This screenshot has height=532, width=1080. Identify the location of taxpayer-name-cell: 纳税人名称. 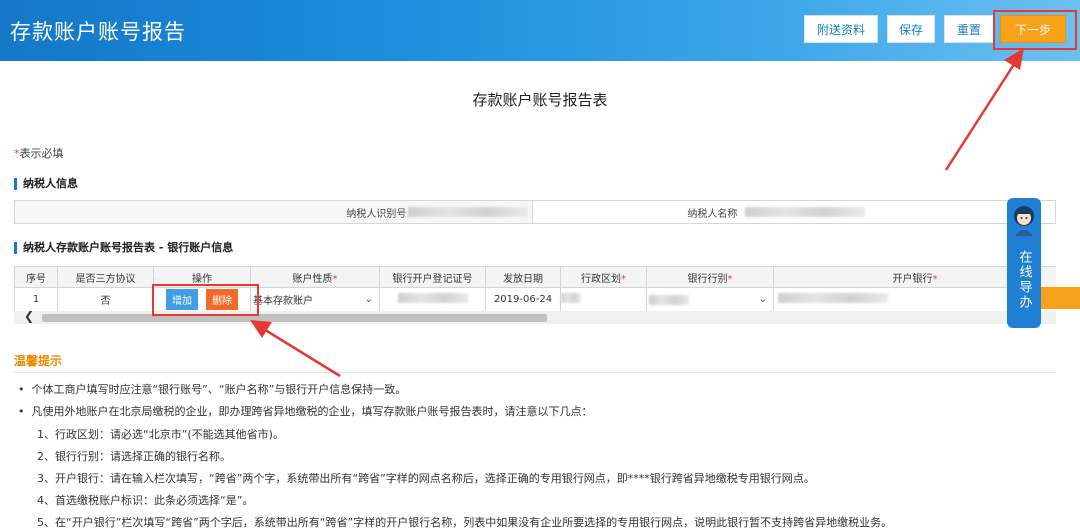
(794, 212).